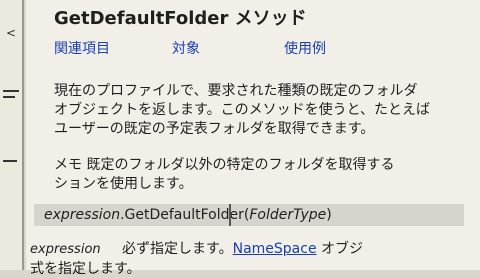 The height and width of the screenshot is (278, 480). Describe the element at coordinates (305, 48) in the screenshot. I see `link-example: 使用例` at that location.